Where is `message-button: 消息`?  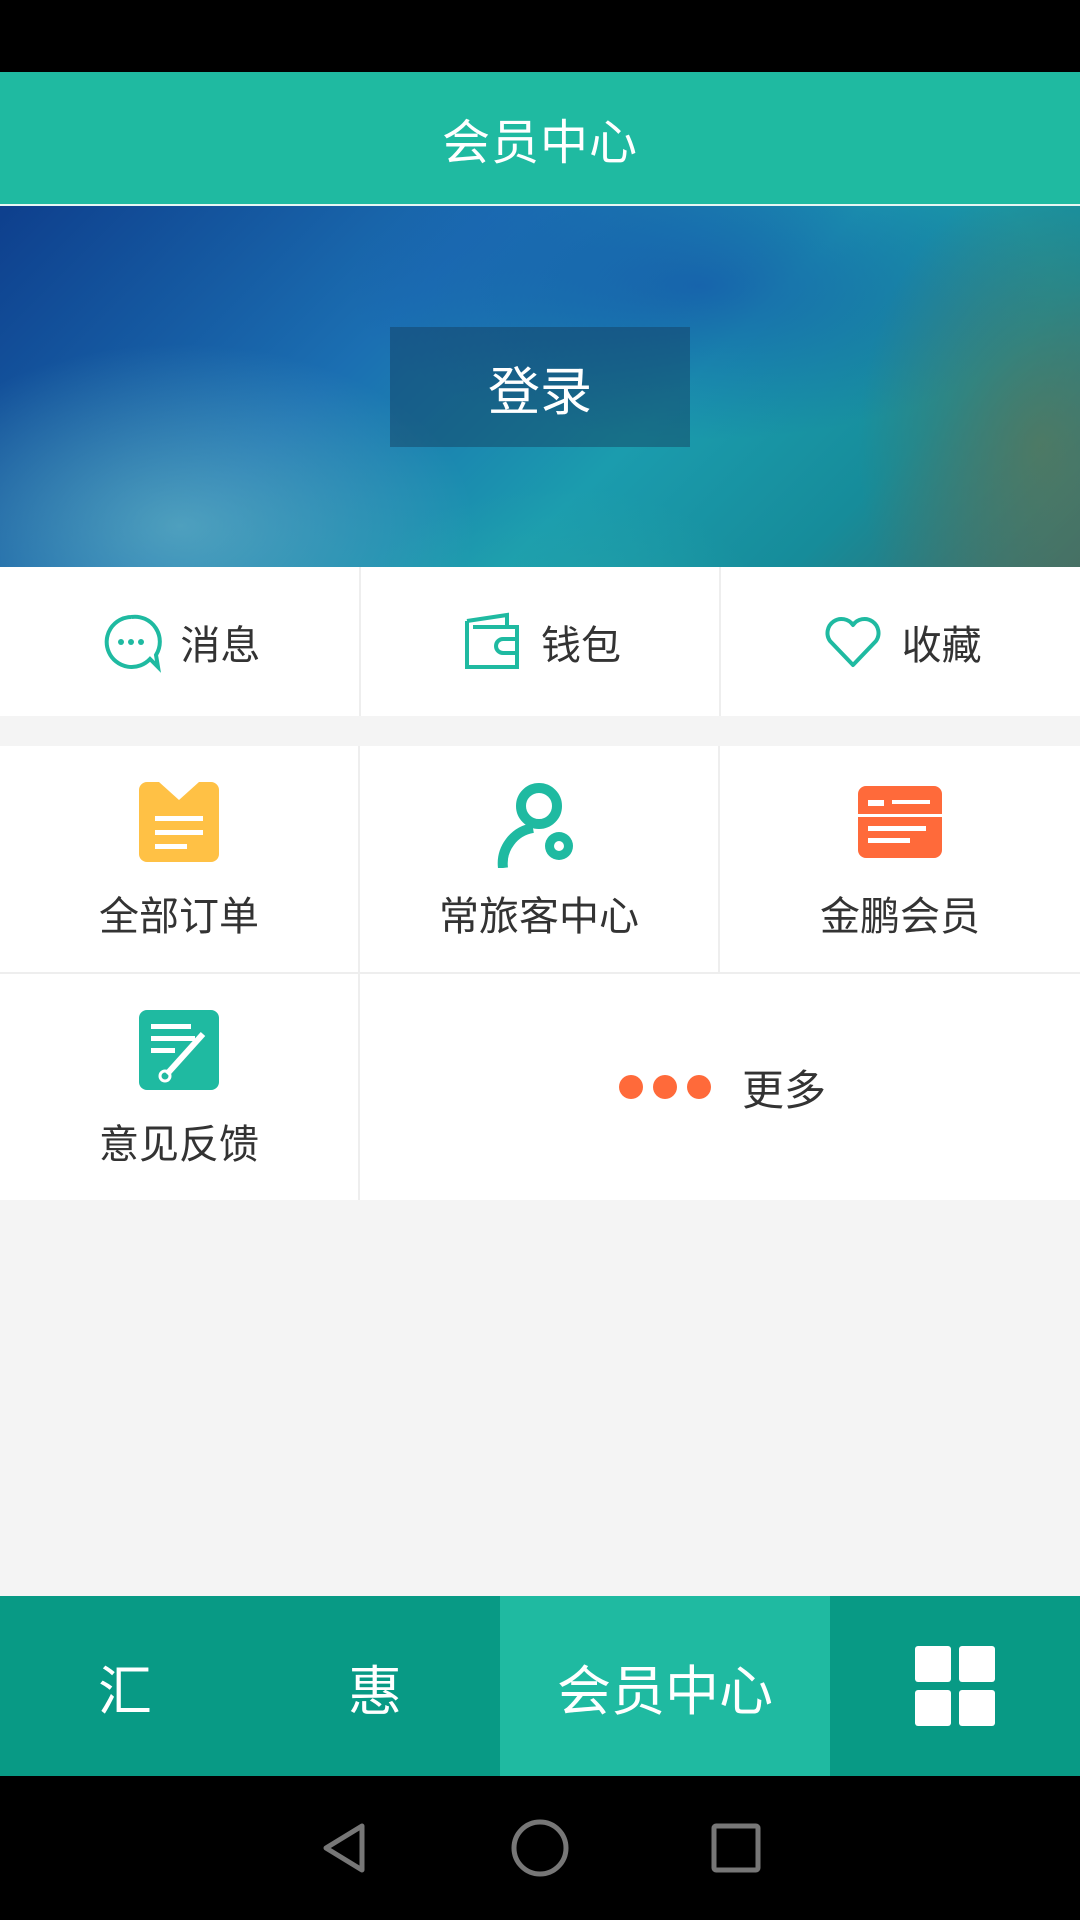 message-button: 消息 is located at coordinates (180, 641).